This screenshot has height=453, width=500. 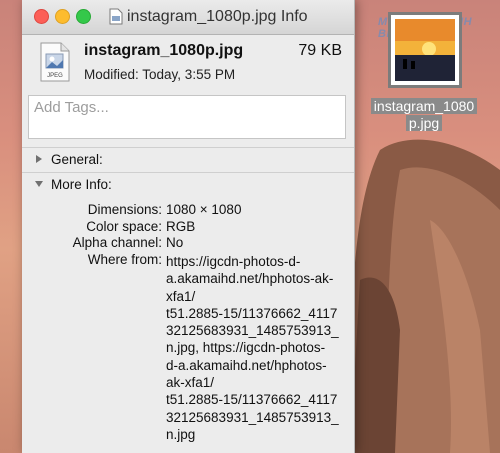 I want to click on window-title: instagram_1080p.jpg Info, so click(x=217, y=16).